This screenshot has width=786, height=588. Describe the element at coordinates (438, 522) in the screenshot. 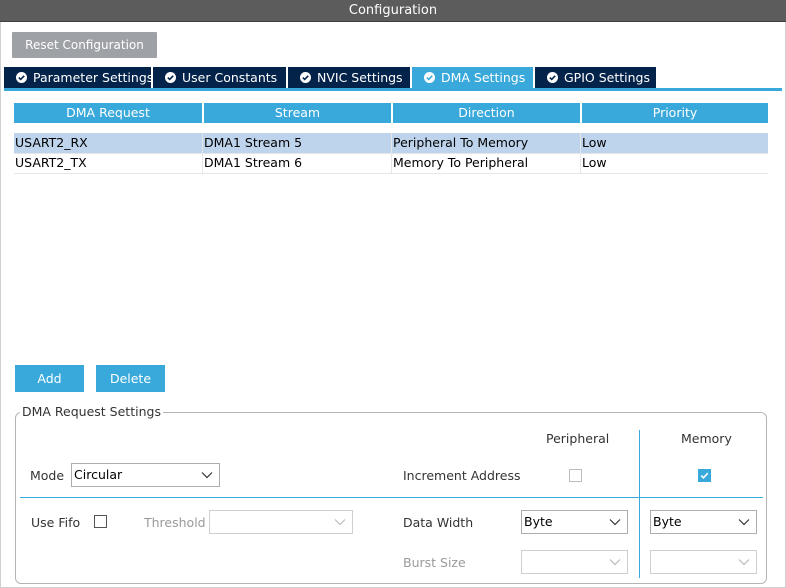

I see `data-width-label: Data Width` at that location.